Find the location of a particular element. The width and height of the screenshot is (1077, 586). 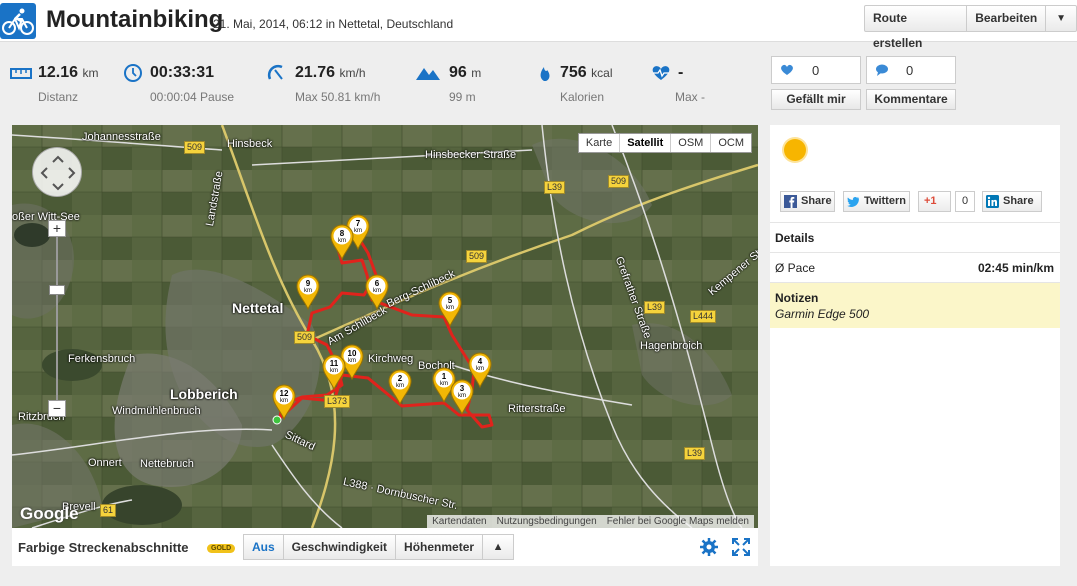

km-marker-number: 10 is located at coordinates (352, 353).